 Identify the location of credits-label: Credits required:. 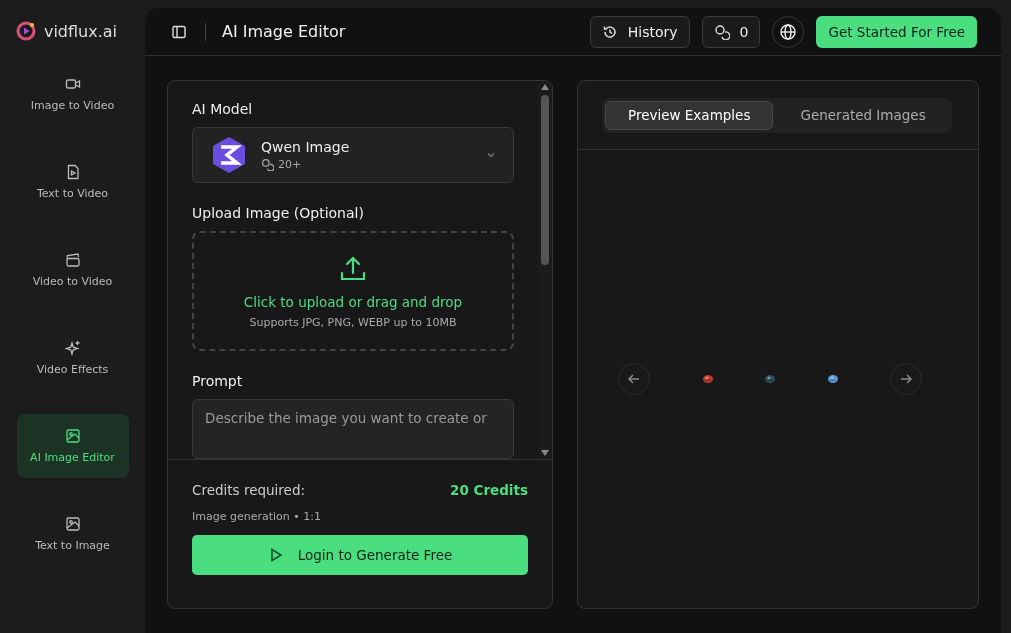
(249, 490).